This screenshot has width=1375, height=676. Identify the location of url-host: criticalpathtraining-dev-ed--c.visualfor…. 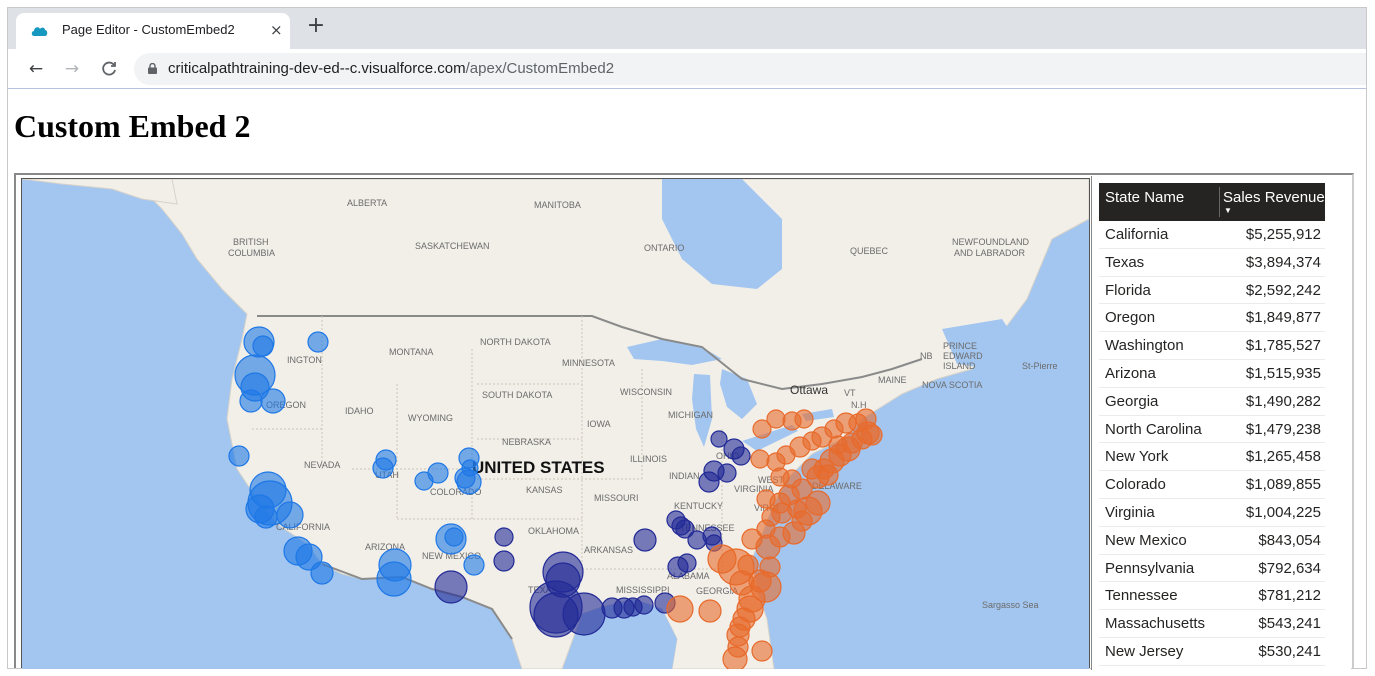
(317, 68).